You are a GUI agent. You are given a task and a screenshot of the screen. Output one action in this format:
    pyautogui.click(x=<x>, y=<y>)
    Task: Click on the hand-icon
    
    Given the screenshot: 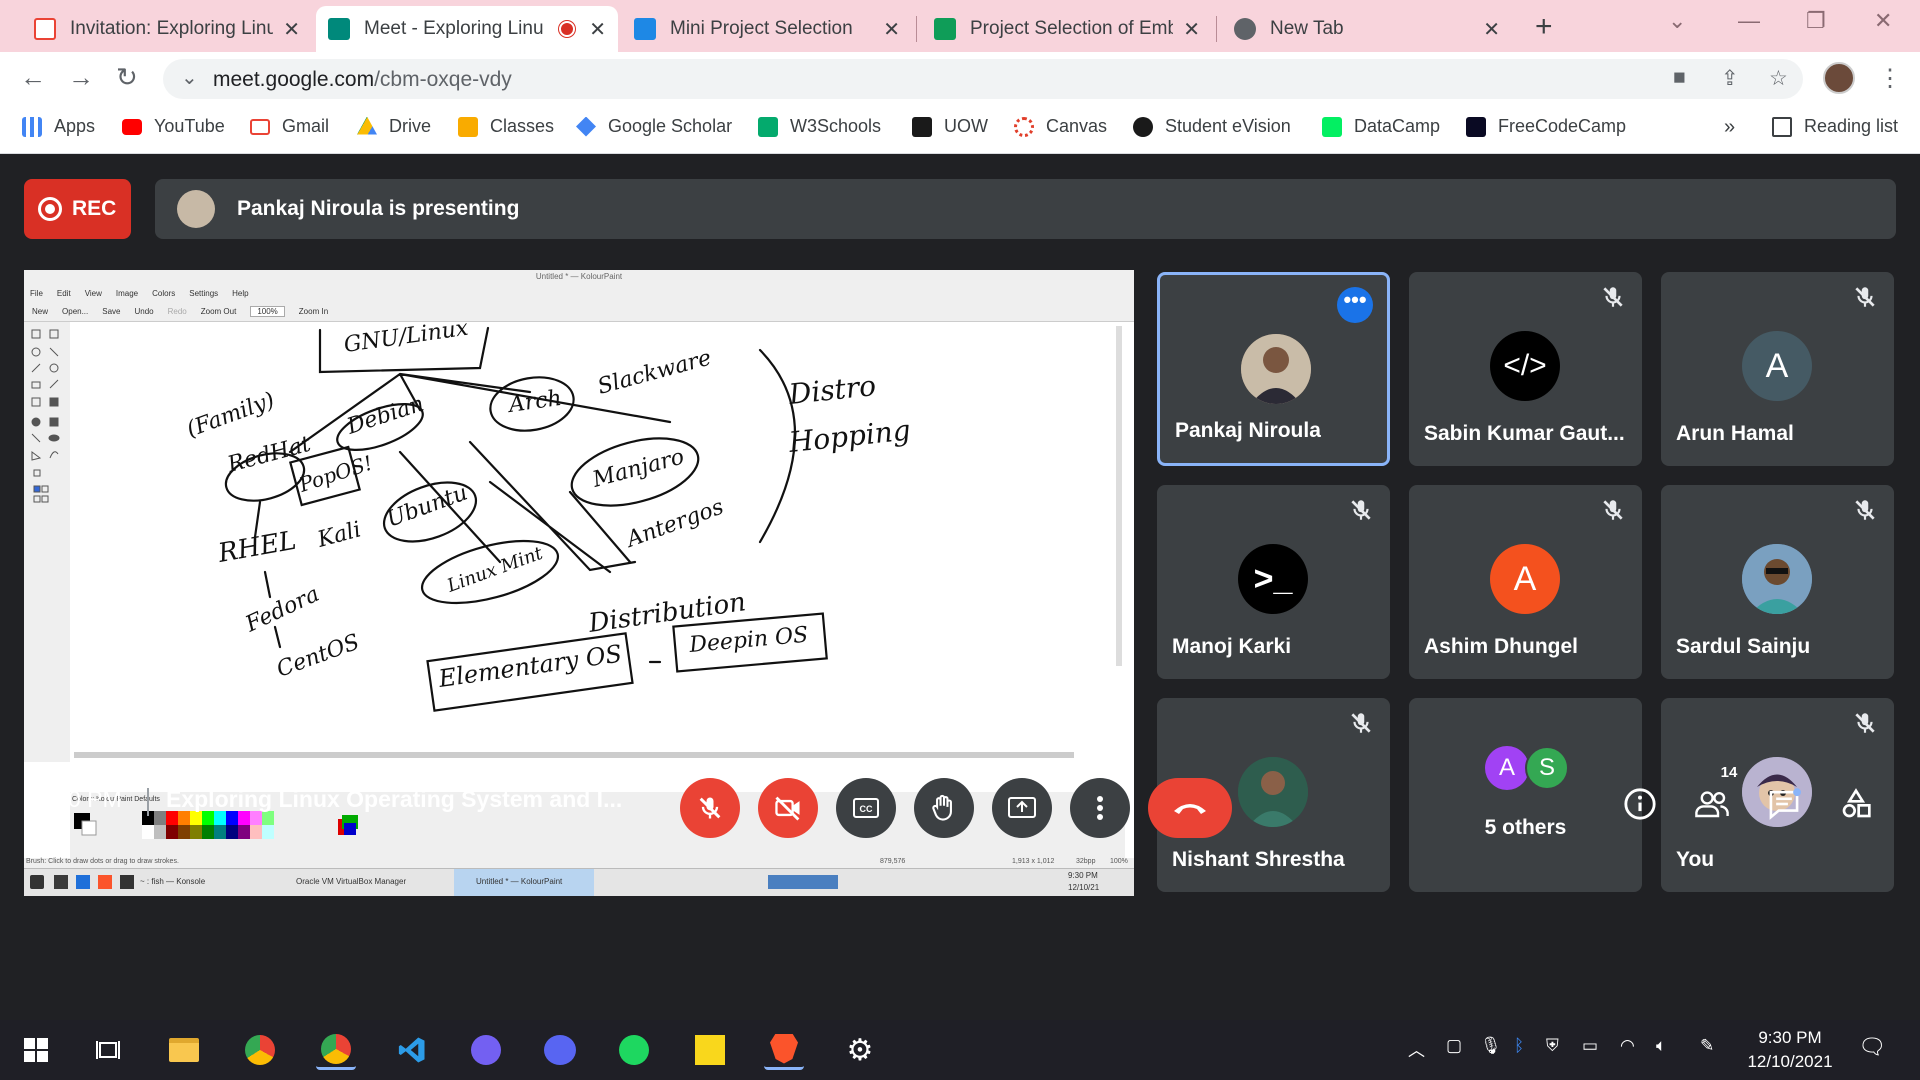 What is the action you would take?
    pyautogui.click(x=942, y=807)
    